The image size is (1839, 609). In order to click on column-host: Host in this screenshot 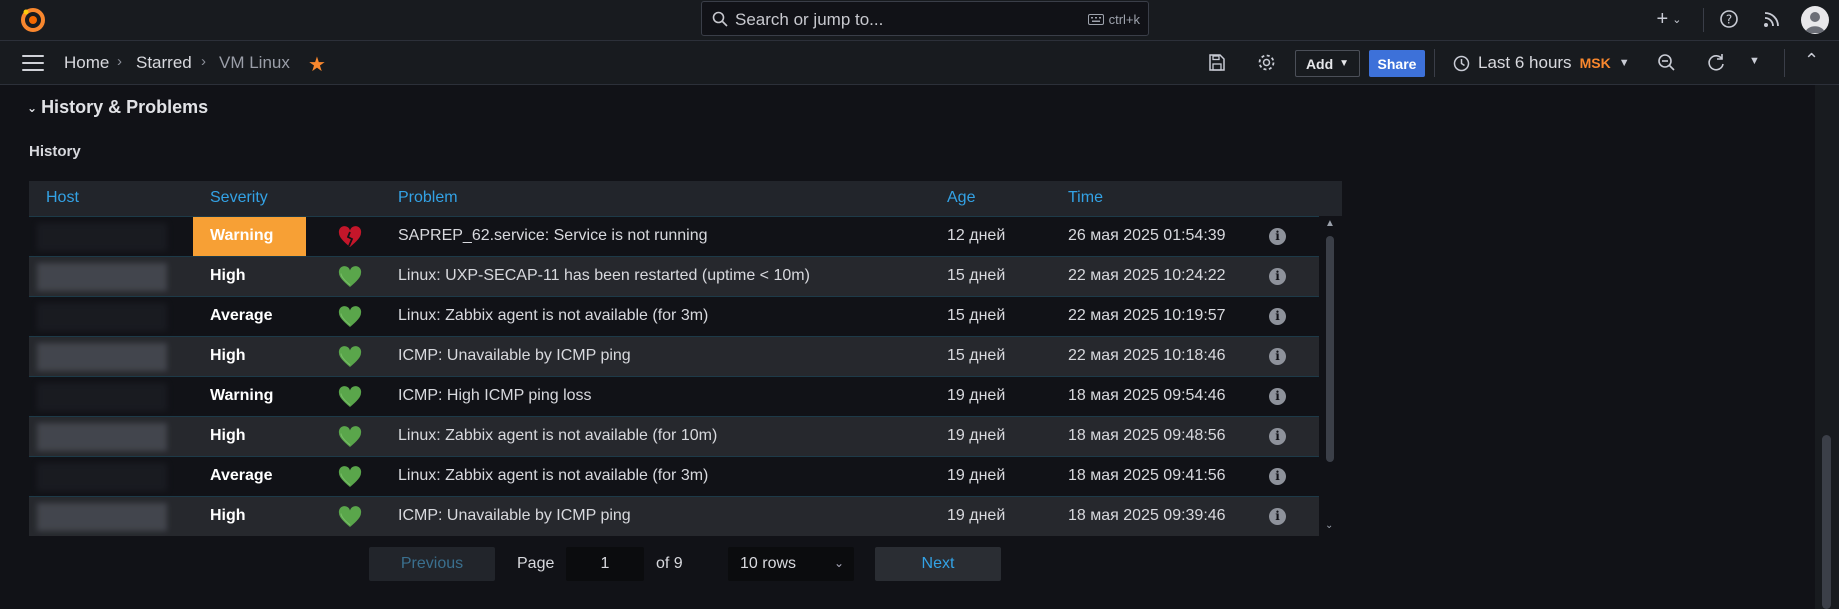, I will do `click(62, 198)`.